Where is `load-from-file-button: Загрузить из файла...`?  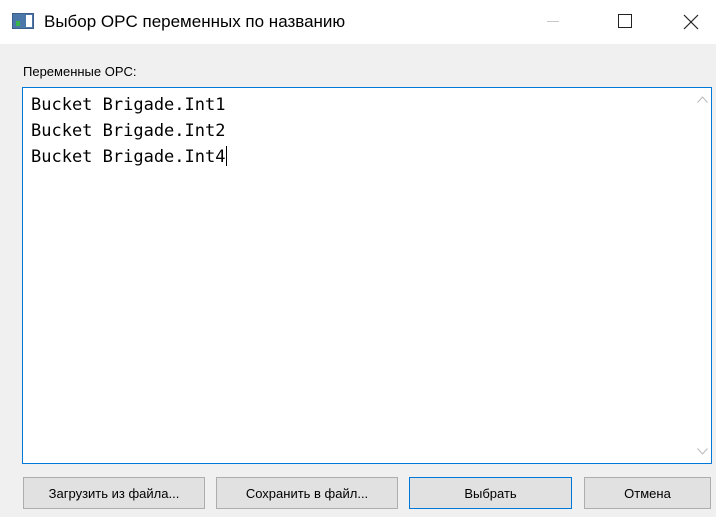
load-from-file-button: Загрузить из файла... is located at coordinates (114, 493).